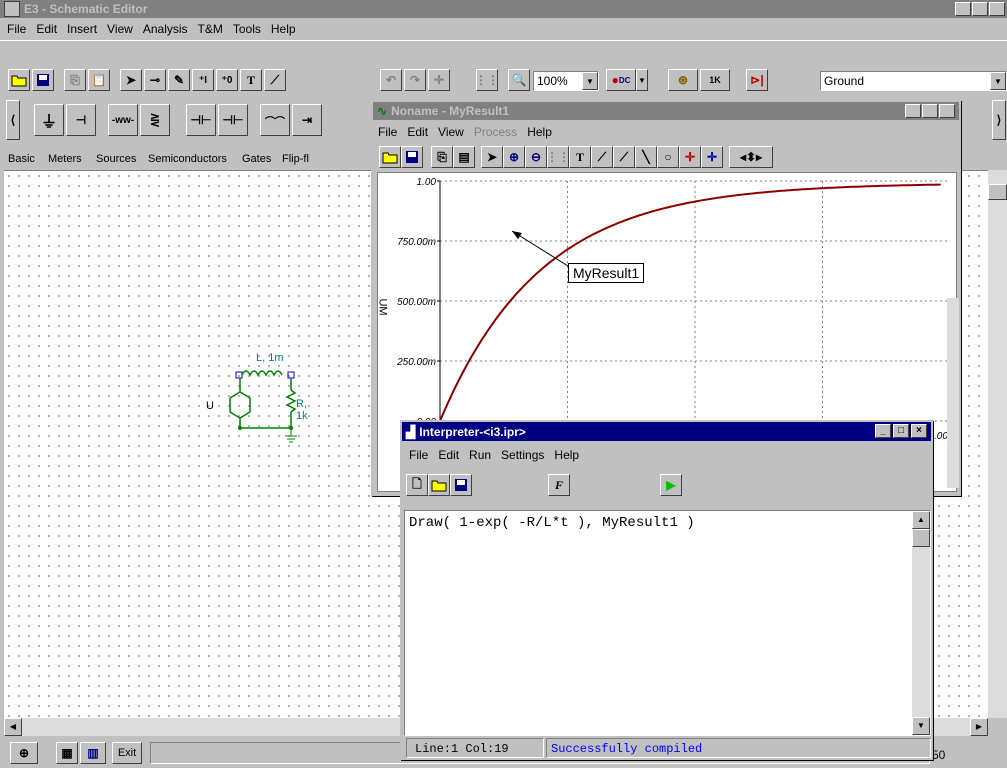 This screenshot has width=1007, height=768. I want to click on graph-menu-view: View, so click(451, 132).